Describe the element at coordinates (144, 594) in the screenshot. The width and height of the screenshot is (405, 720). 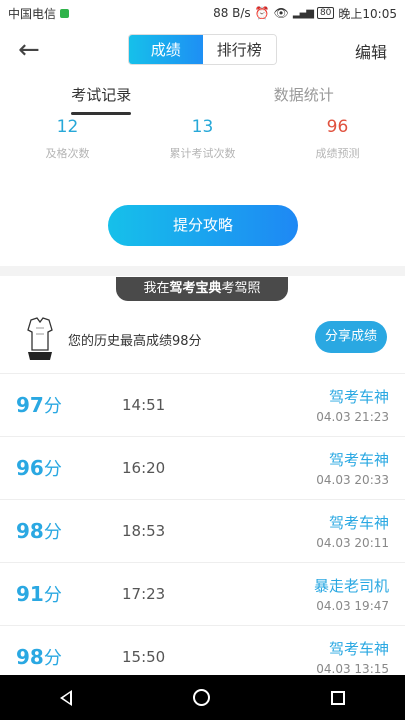
I see `record-duration: 17:23` at that location.